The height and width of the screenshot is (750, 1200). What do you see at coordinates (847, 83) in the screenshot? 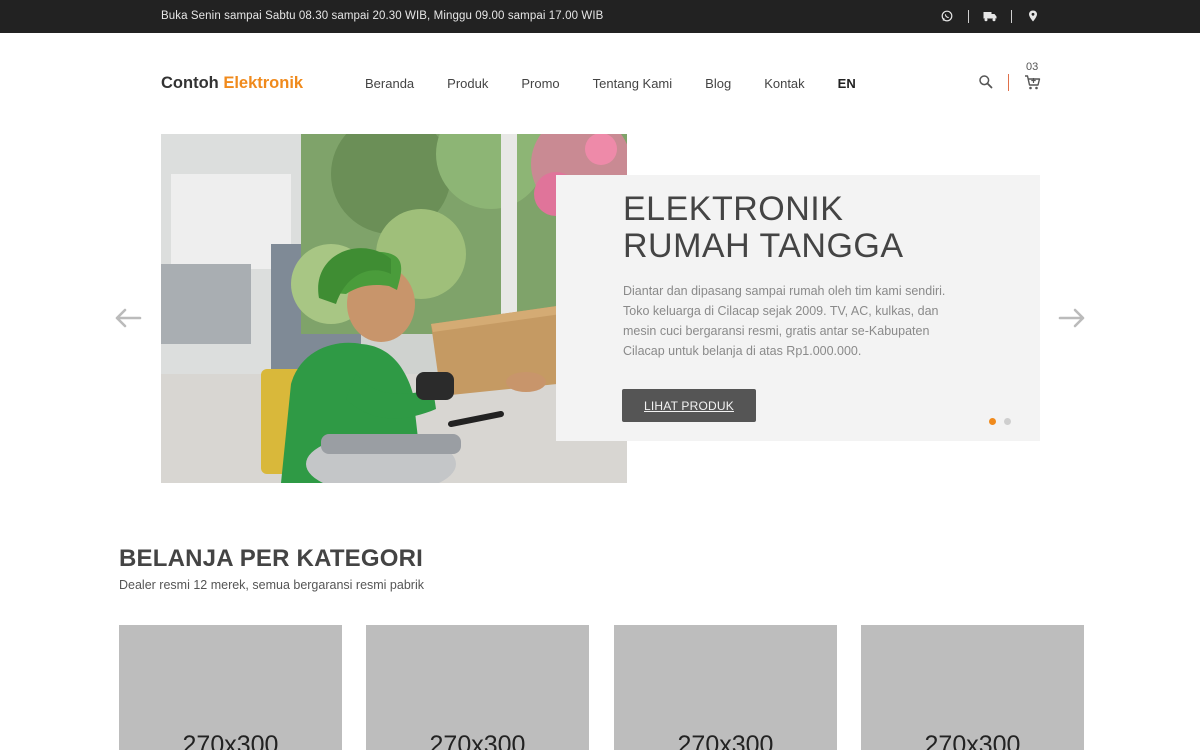
I see `language-switch: EN` at bounding box center [847, 83].